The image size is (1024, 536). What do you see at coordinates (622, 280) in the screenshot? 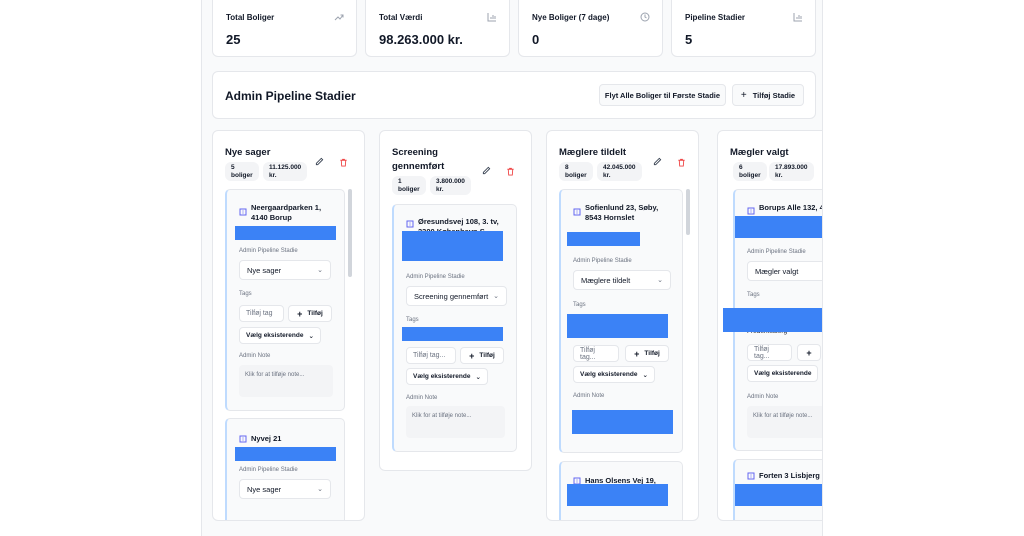
I see `stage-select: Mæglere tildelt ⌄` at bounding box center [622, 280].